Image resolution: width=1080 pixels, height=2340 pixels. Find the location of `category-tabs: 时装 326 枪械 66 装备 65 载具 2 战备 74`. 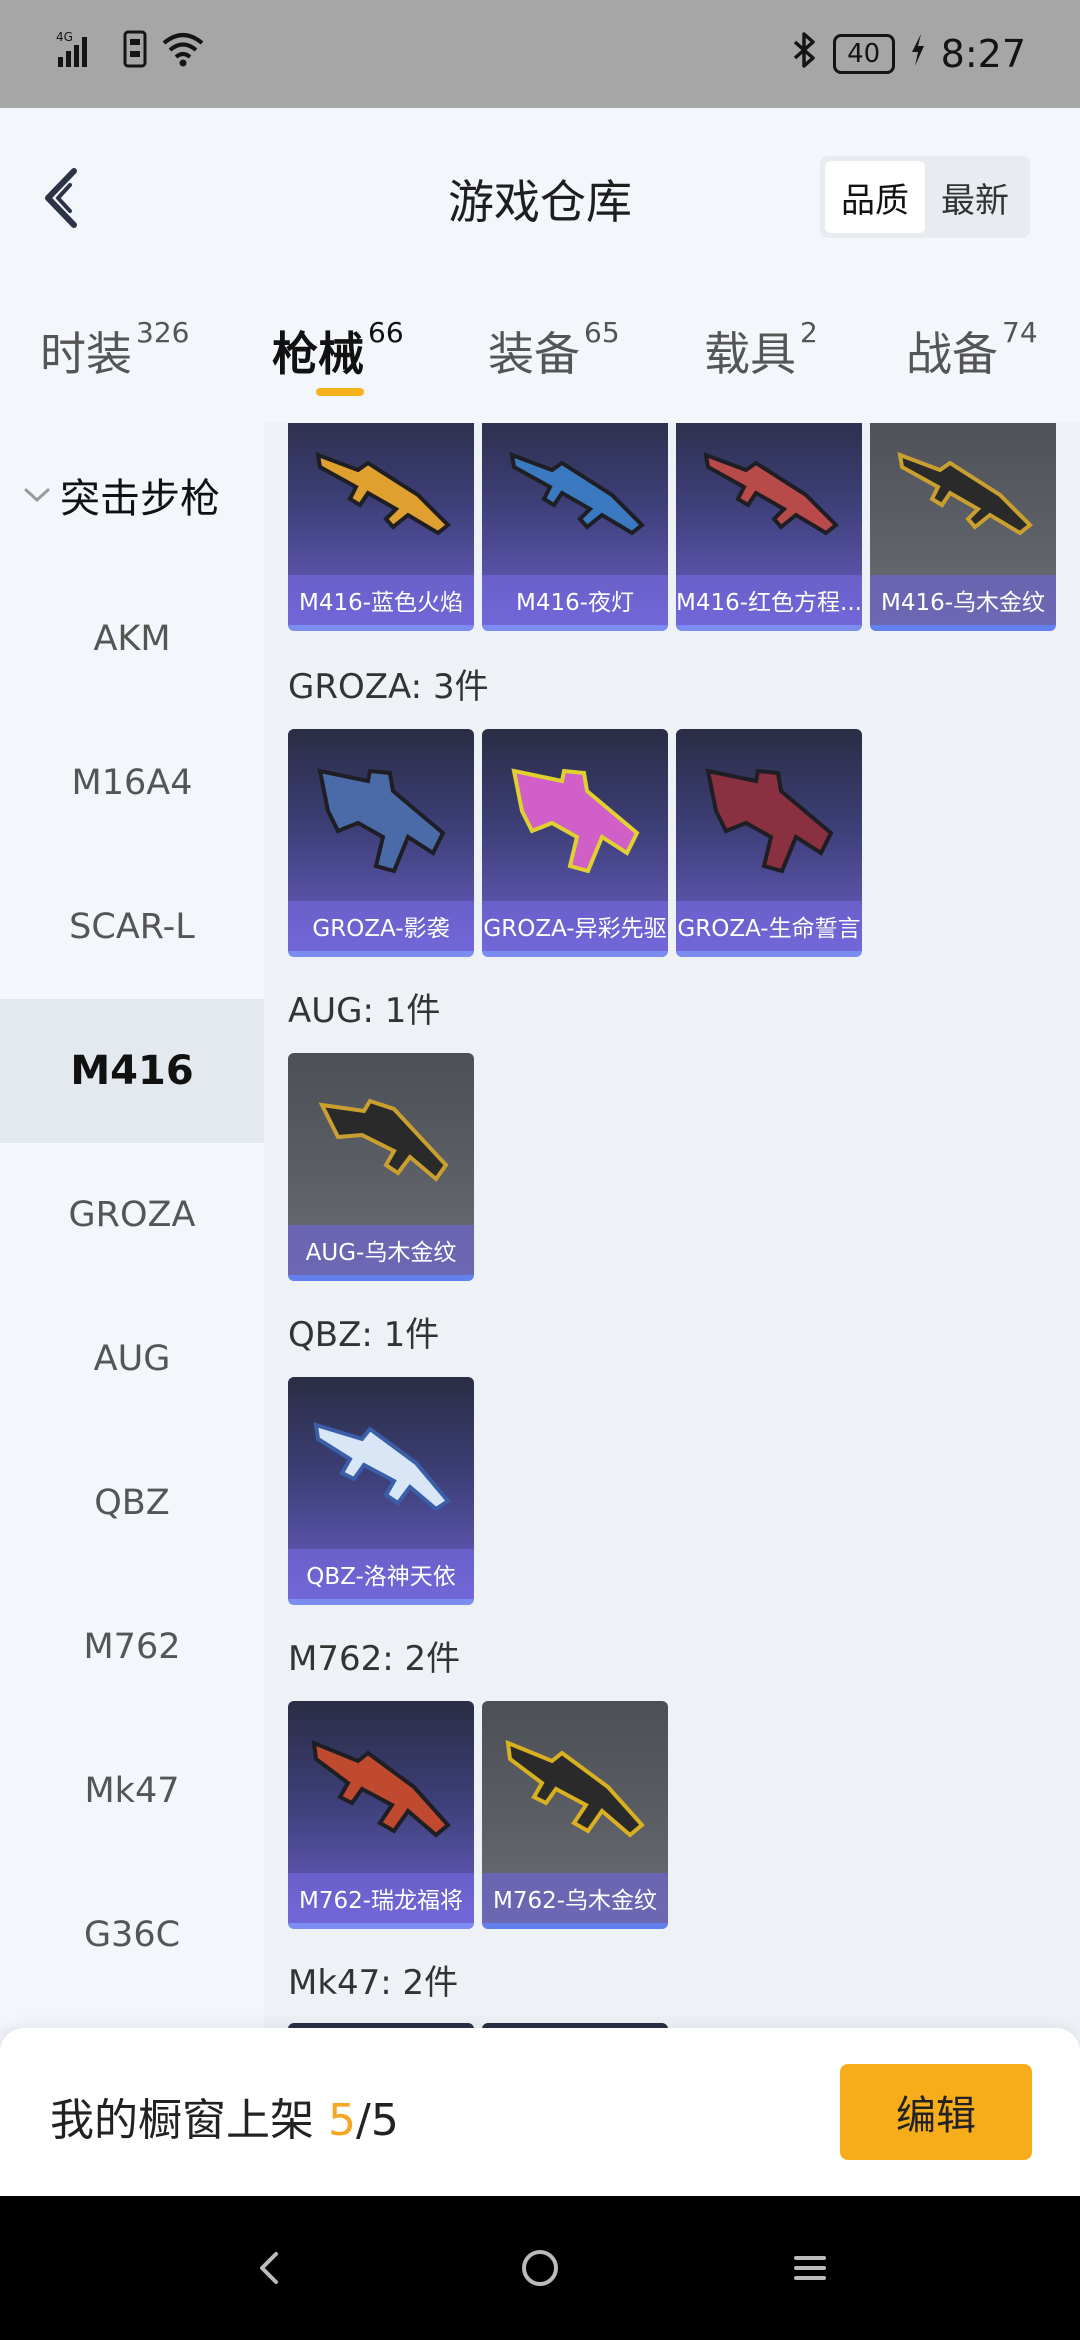

category-tabs: 时装 326 枪械 66 装备 65 载具 2 战备 74 is located at coordinates (540, 350).